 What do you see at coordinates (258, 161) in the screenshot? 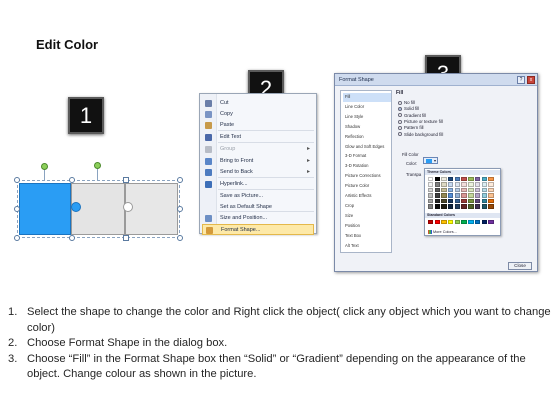
I see `menu-item-bring-to-front: Bring to Front ▸` at bounding box center [258, 161].